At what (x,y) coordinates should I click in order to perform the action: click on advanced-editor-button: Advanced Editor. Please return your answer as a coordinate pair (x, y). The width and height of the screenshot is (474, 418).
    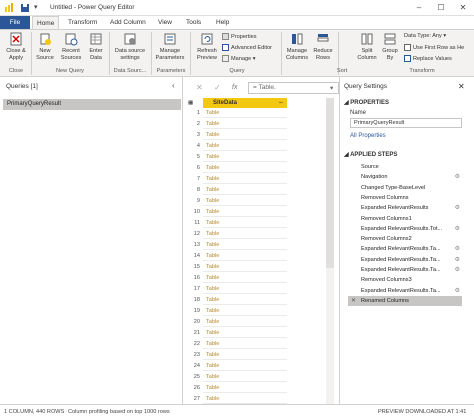
    Looking at the image, I should click on (247, 47).